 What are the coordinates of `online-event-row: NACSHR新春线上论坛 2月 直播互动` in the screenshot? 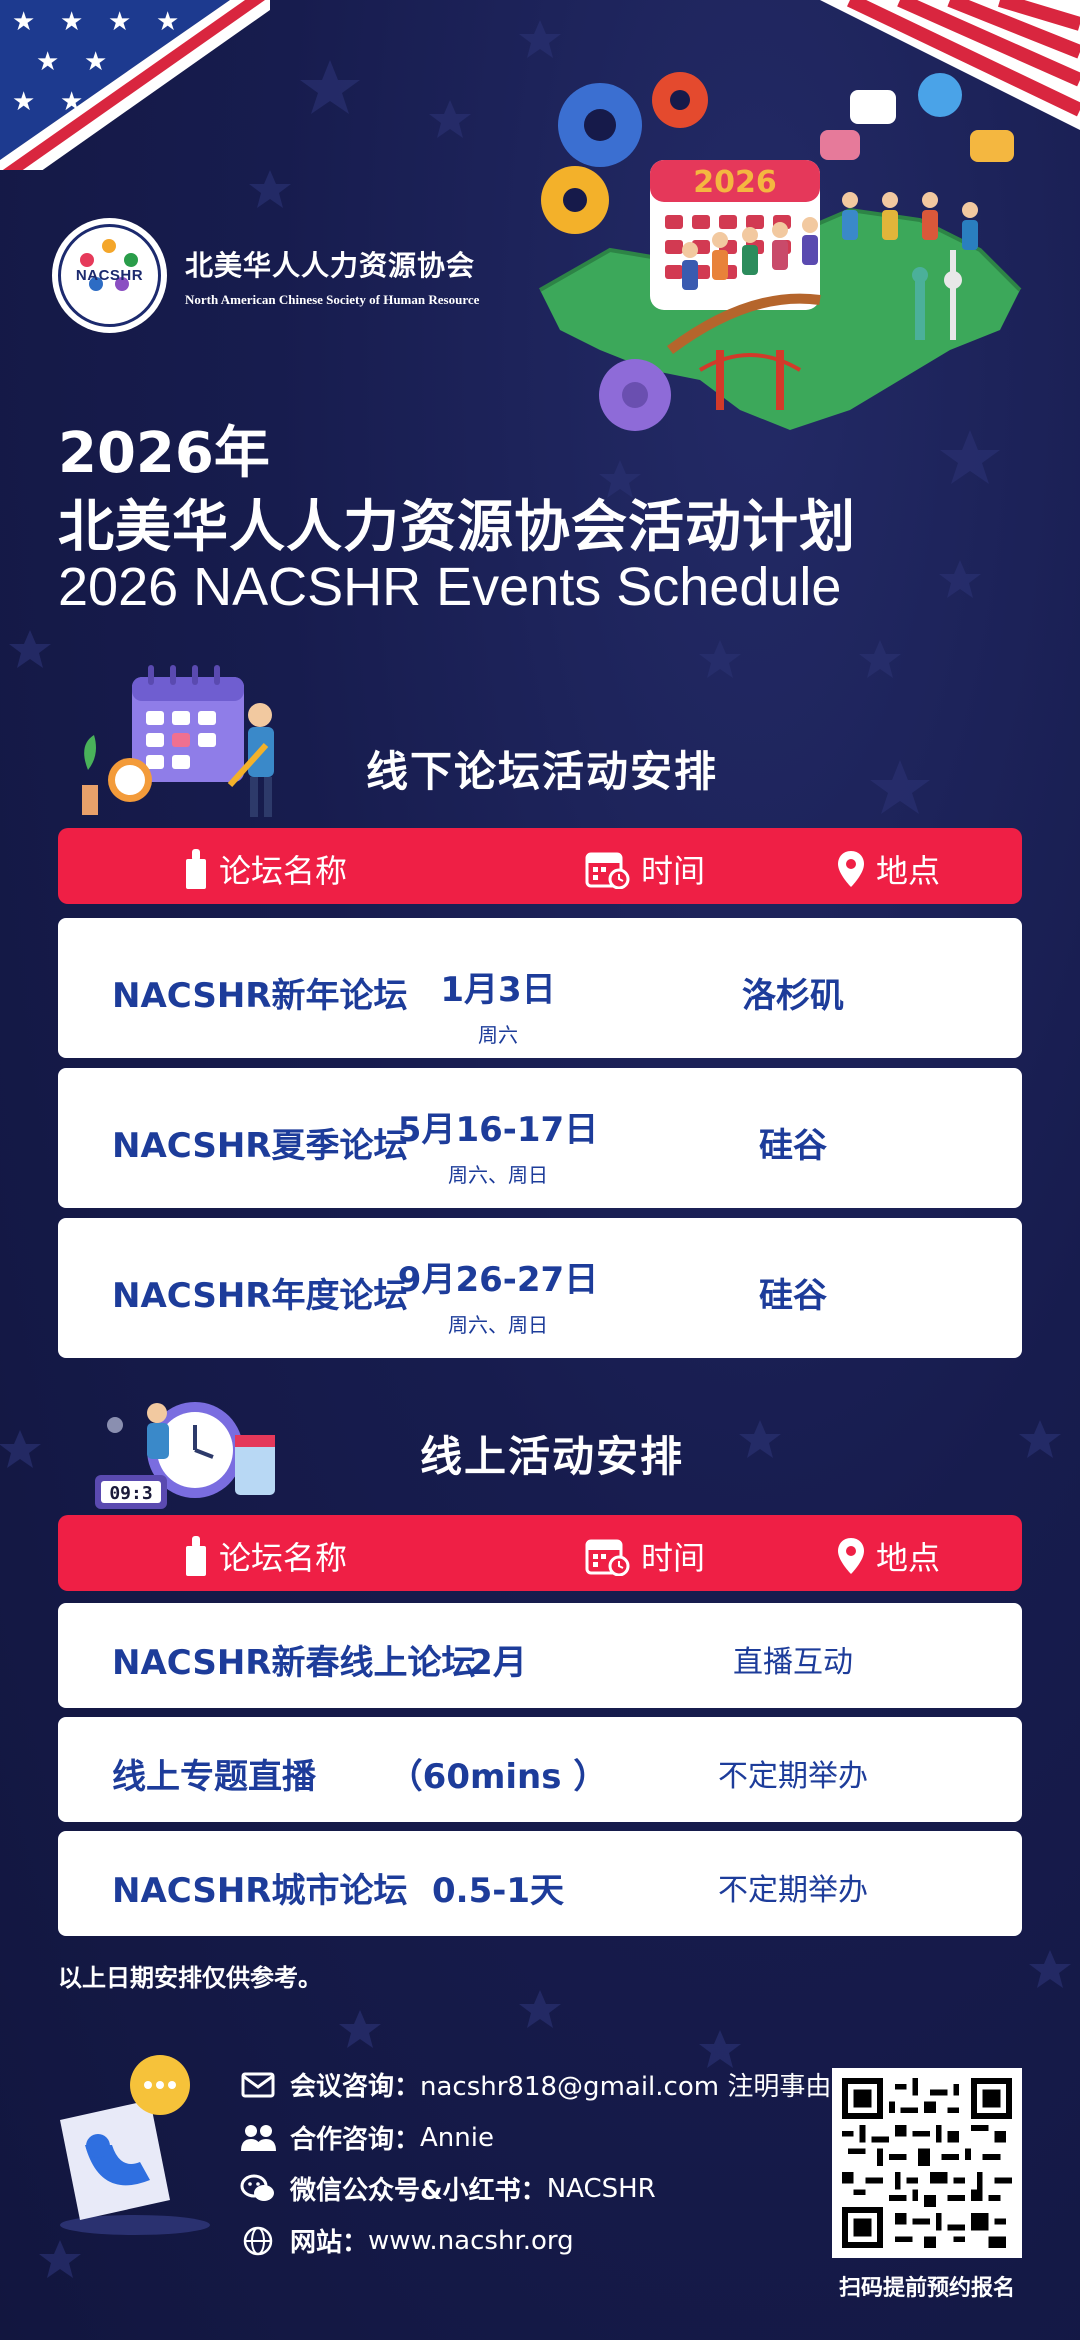 It's located at (540, 1655).